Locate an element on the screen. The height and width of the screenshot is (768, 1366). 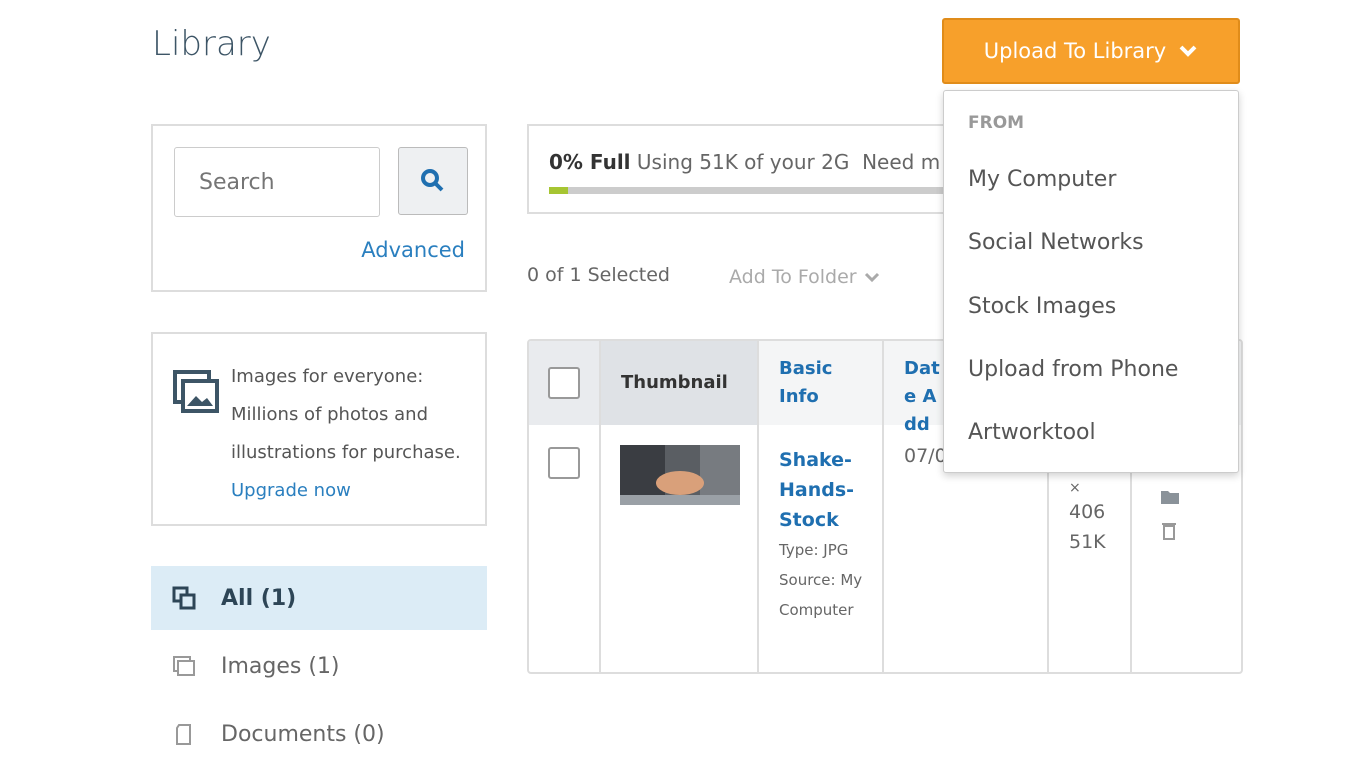
nav-label: Documents (0) is located at coordinates (303, 734).